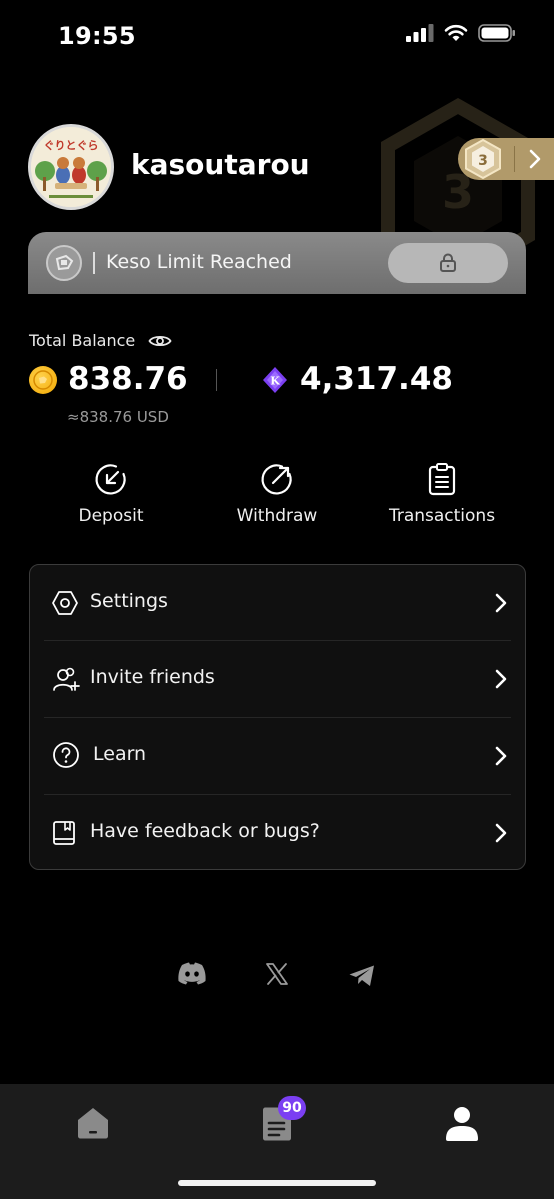 This screenshot has width=554, height=1199. Describe the element at coordinates (111, 516) in the screenshot. I see `deposit-label: Deposit` at that location.